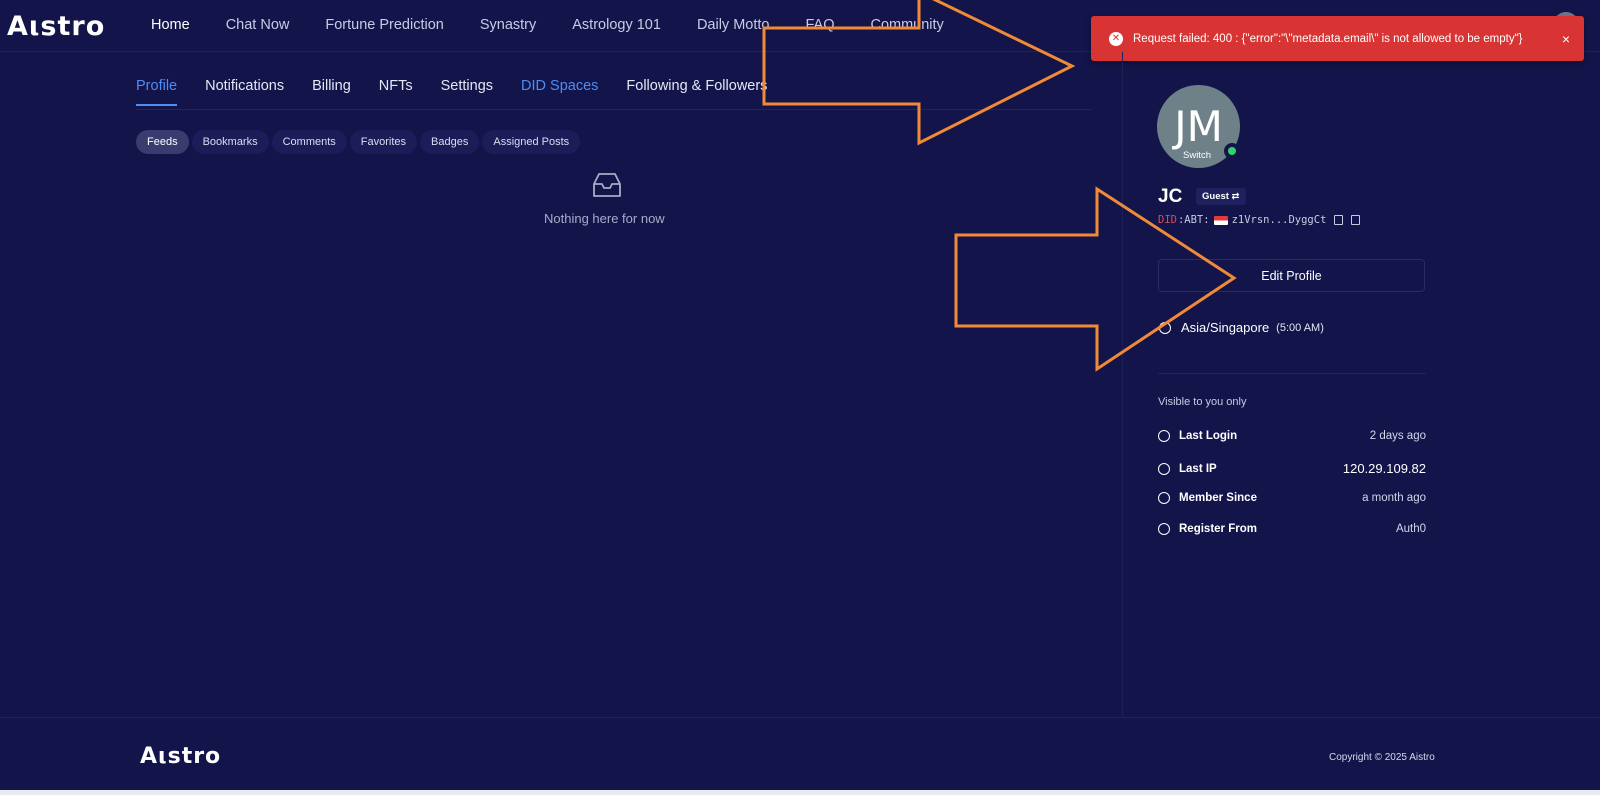 The height and width of the screenshot is (795, 1600). Describe the element at coordinates (733, 25) in the screenshot. I see `nav-daily-motto: Daily Motto` at that location.